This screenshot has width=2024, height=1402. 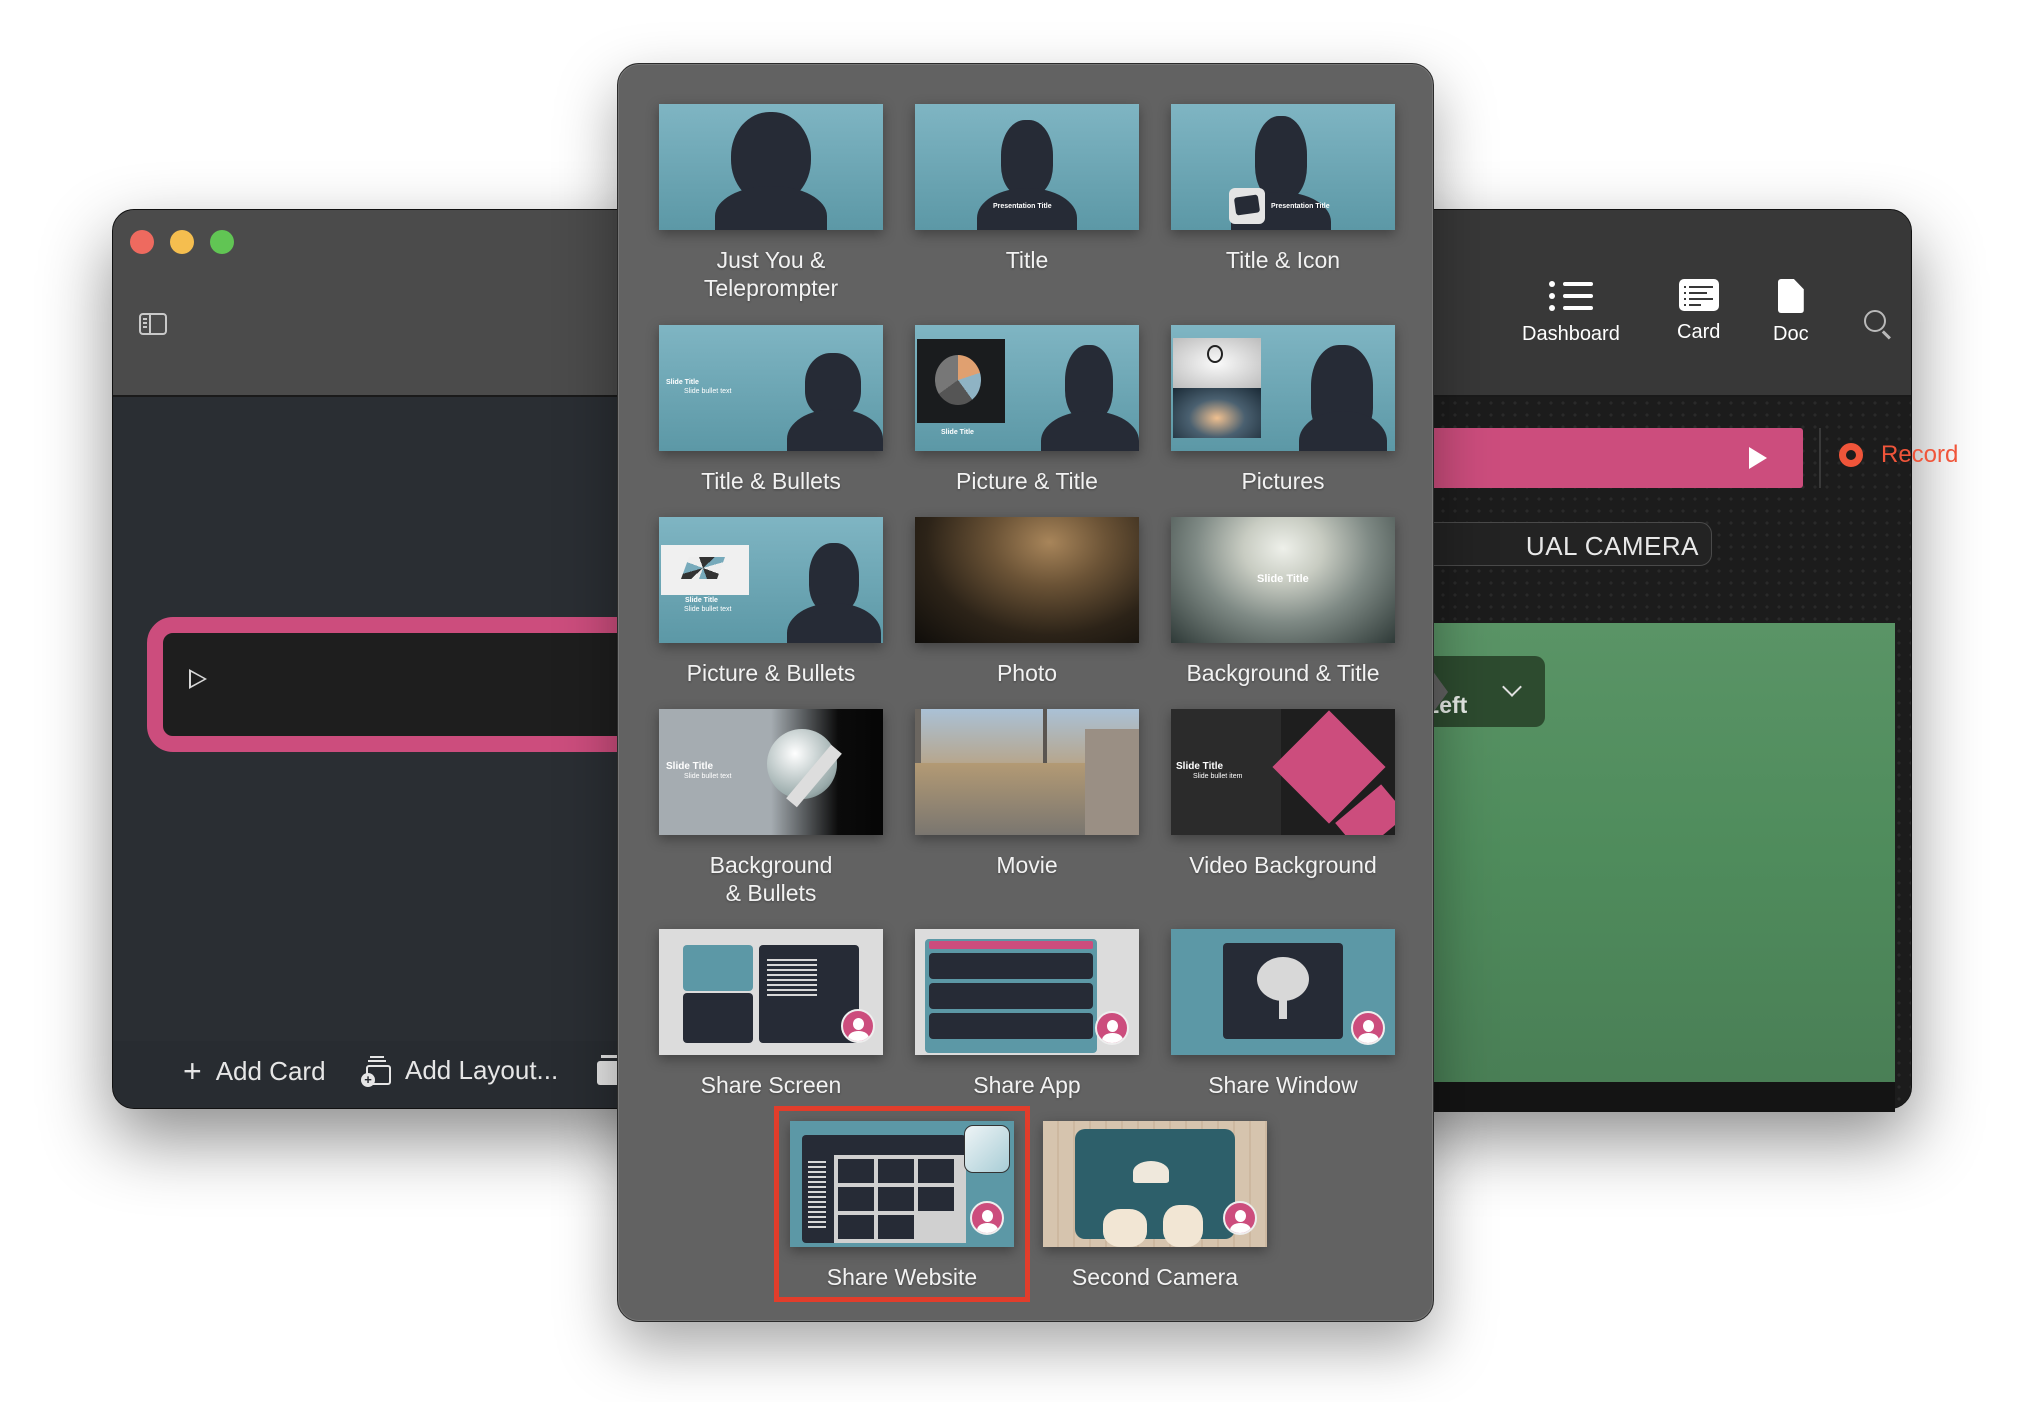 What do you see at coordinates (1283, 772) in the screenshot?
I see `layout-thumbnail: Slide Title Slide bullet item` at bounding box center [1283, 772].